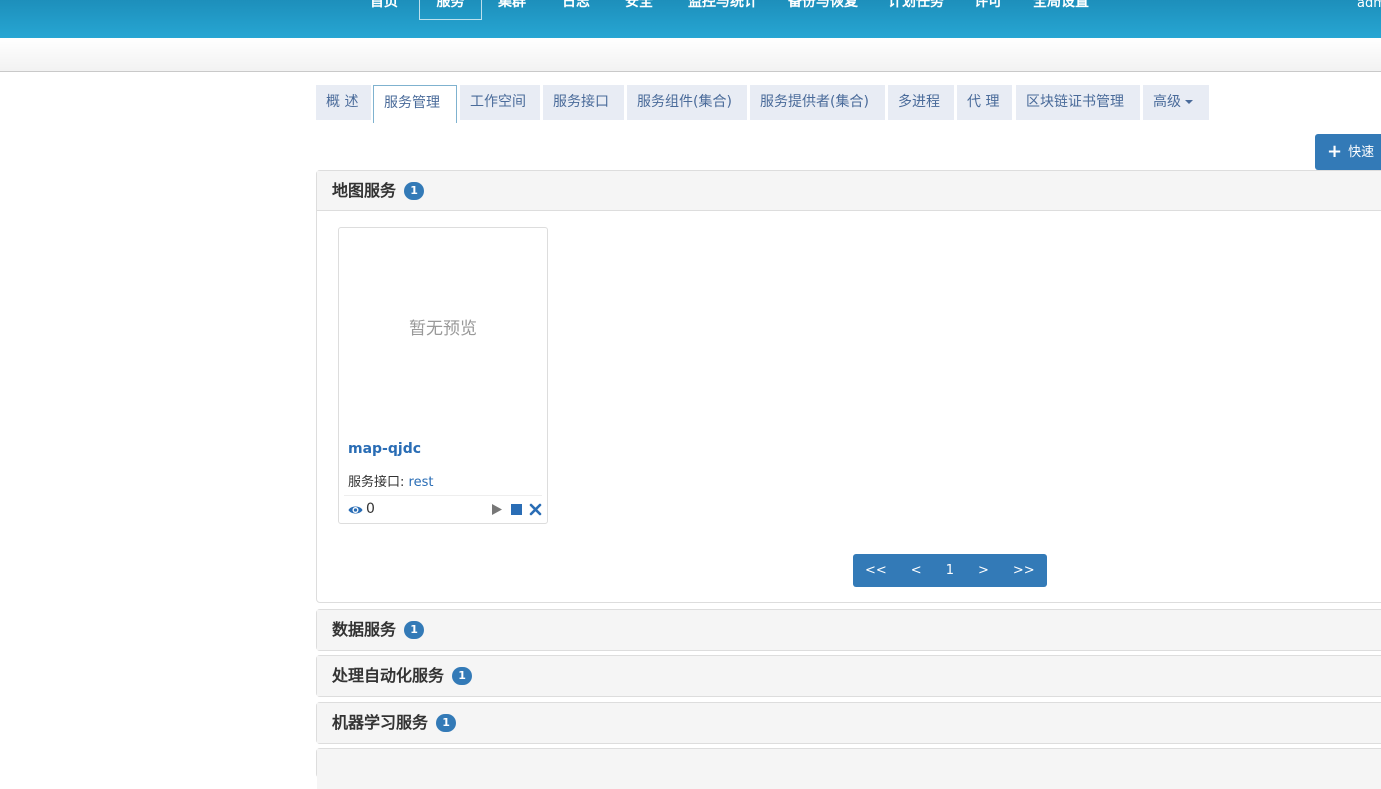 This screenshot has width=1381, height=789. What do you see at coordinates (1024, 570) in the screenshot?
I see `page-last-button: >>` at bounding box center [1024, 570].